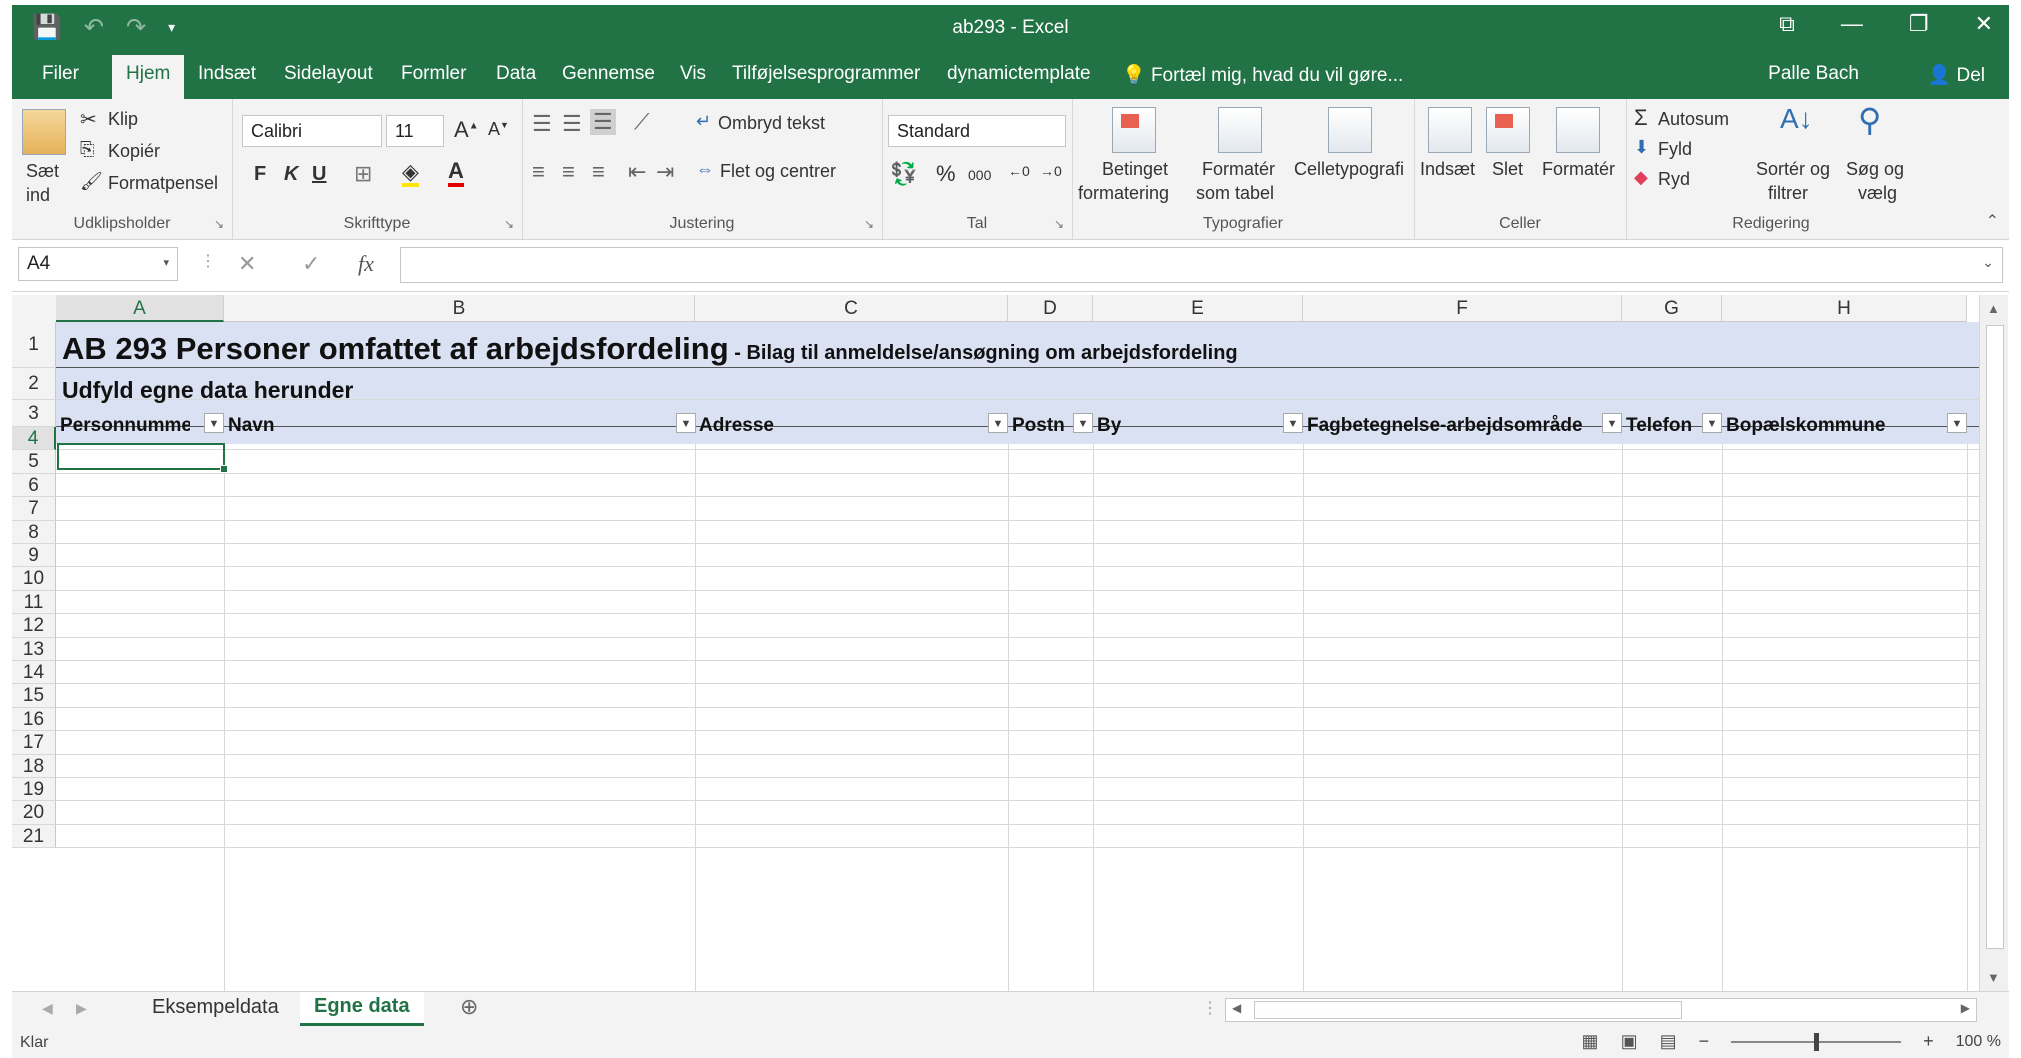 Image resolution: width=2021 pixels, height=1058 pixels. I want to click on page-layout-view-icon: ▣, so click(1629, 1041).